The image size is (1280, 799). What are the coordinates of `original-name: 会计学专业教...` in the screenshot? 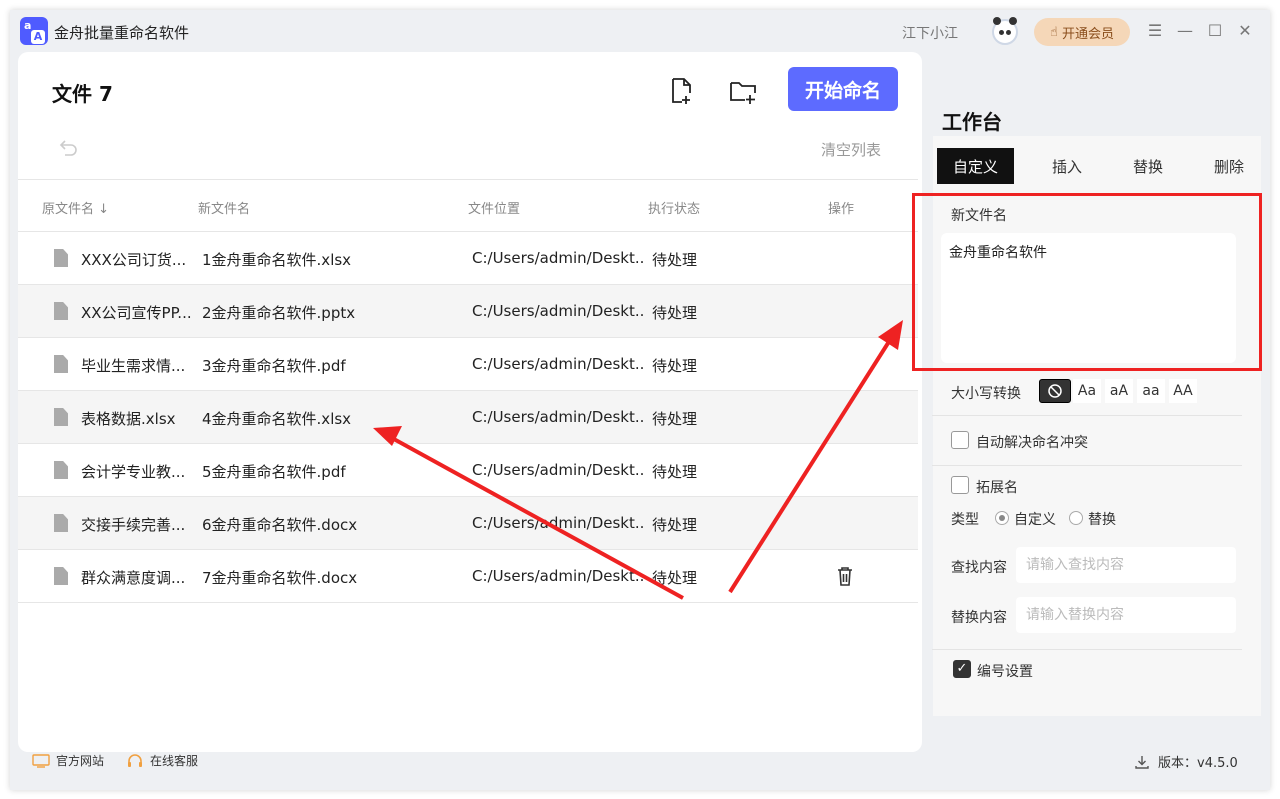 It's located at (133, 472).